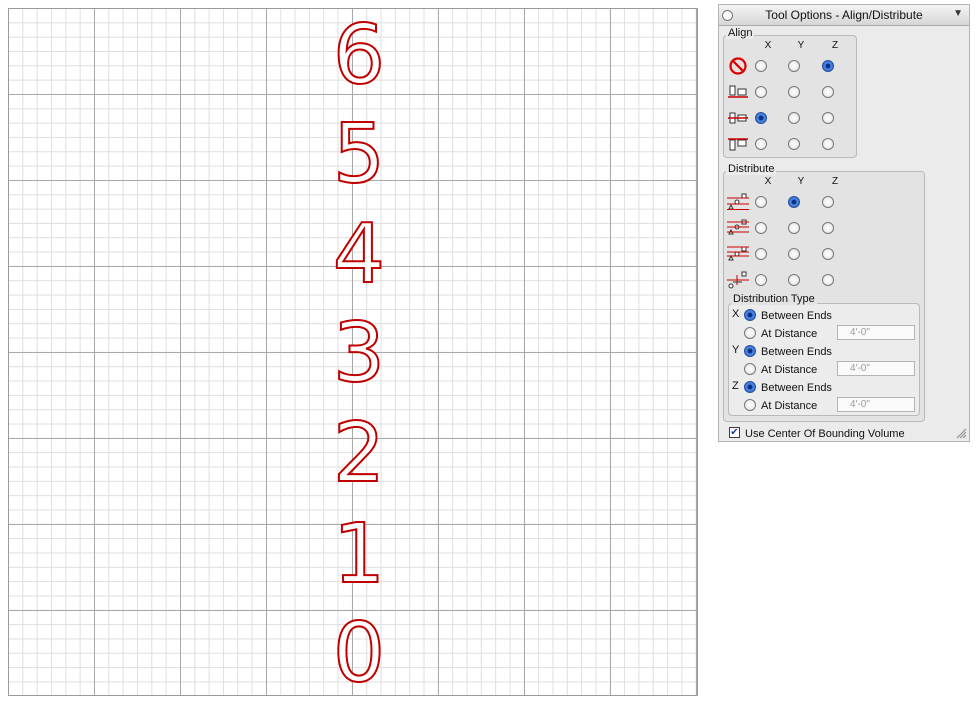 The height and width of the screenshot is (705, 978). Describe the element at coordinates (761, 228) in the screenshot. I see `distribute-center-x-radio` at that location.